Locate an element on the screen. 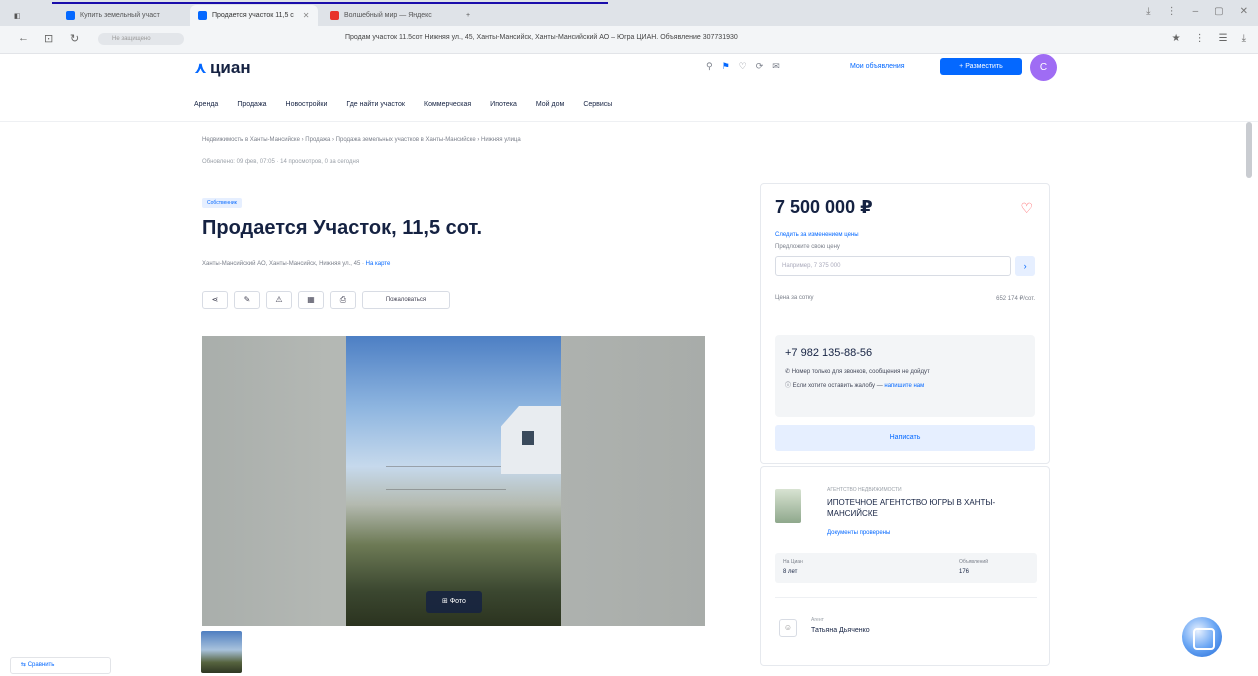  flag-icon: ⚑ is located at coordinates (726, 66).